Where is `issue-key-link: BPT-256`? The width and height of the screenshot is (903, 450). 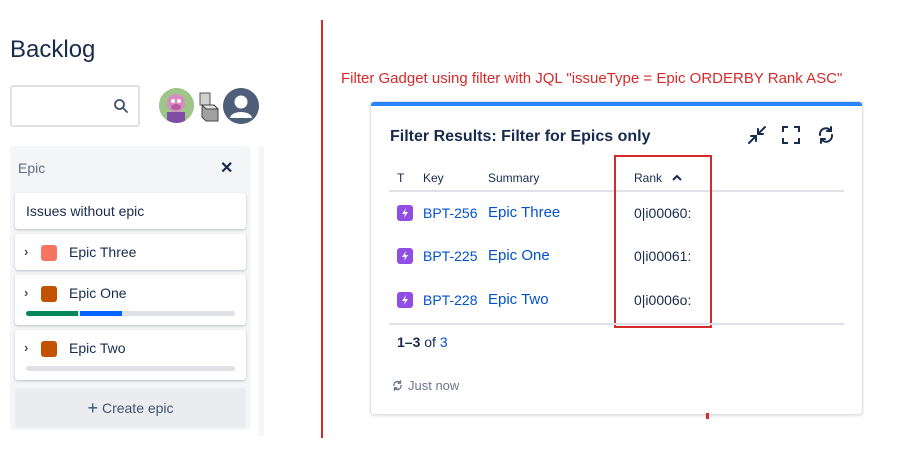 issue-key-link: BPT-256 is located at coordinates (450, 213).